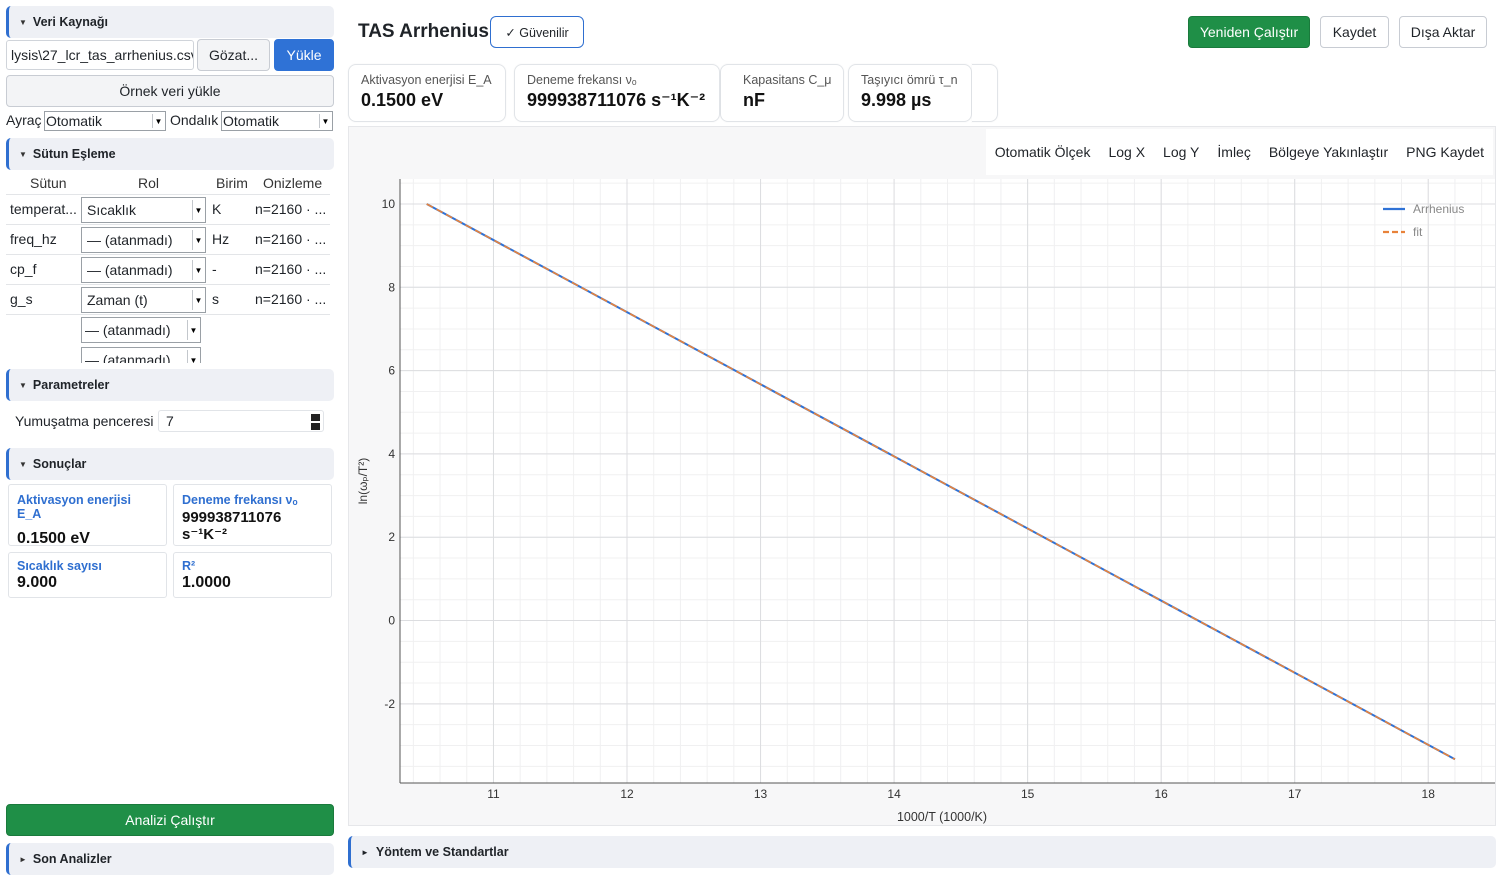  I want to click on smoothing-value: 7, so click(170, 421).